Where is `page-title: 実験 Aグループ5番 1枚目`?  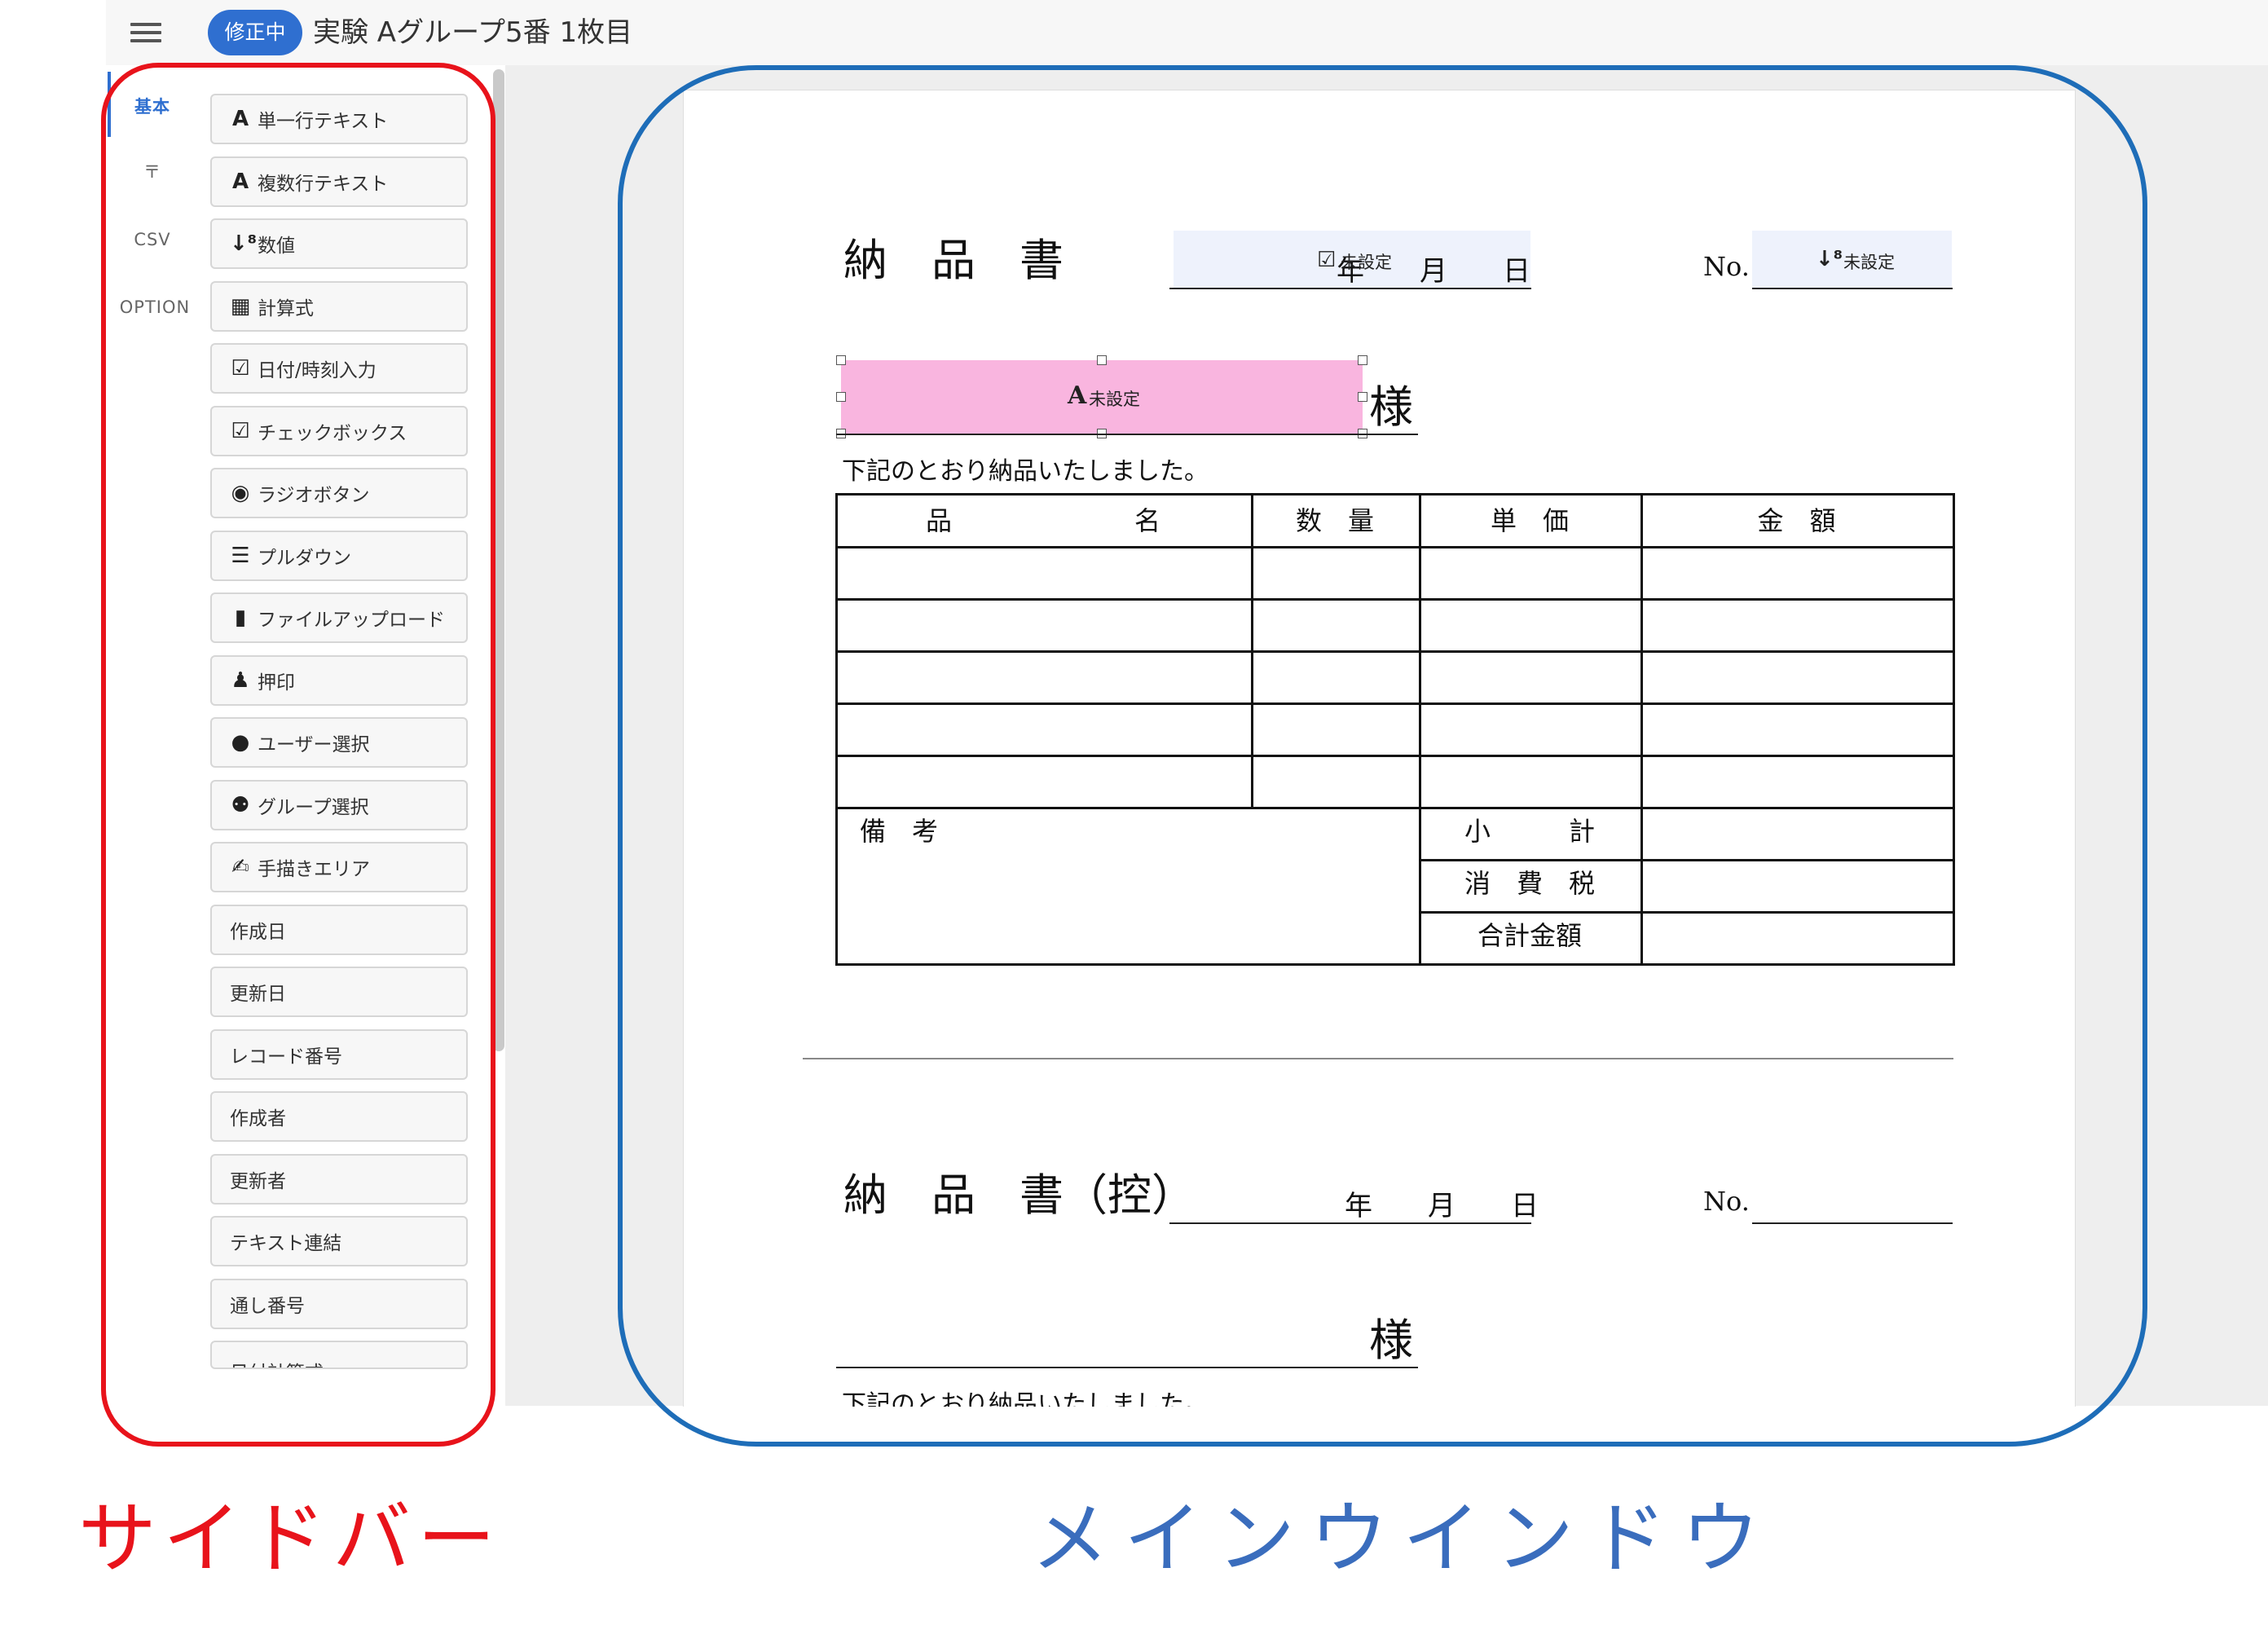 page-title: 実験 Aグループ5番 1枚目 is located at coordinates (473, 32).